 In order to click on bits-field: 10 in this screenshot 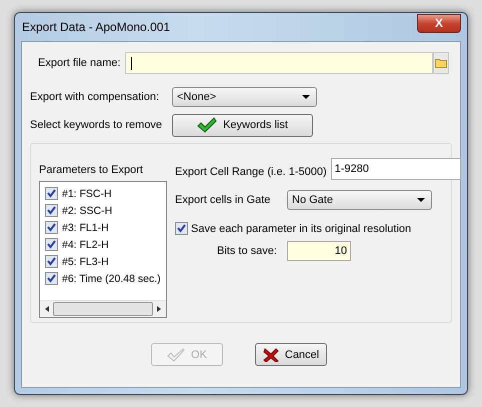, I will do `click(319, 251)`.